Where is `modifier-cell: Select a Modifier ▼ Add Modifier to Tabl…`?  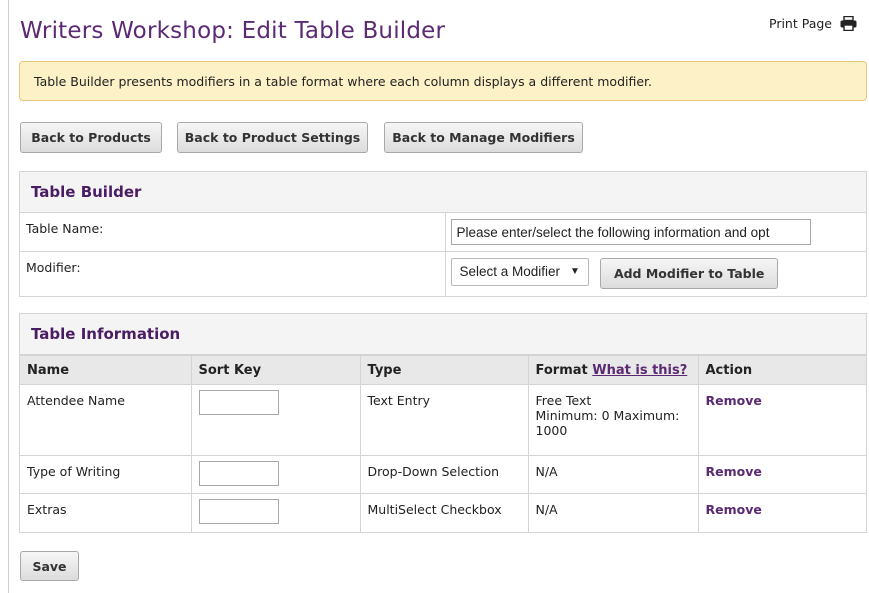 modifier-cell: Select a Modifier ▼ Add Modifier to Tabl… is located at coordinates (655, 273).